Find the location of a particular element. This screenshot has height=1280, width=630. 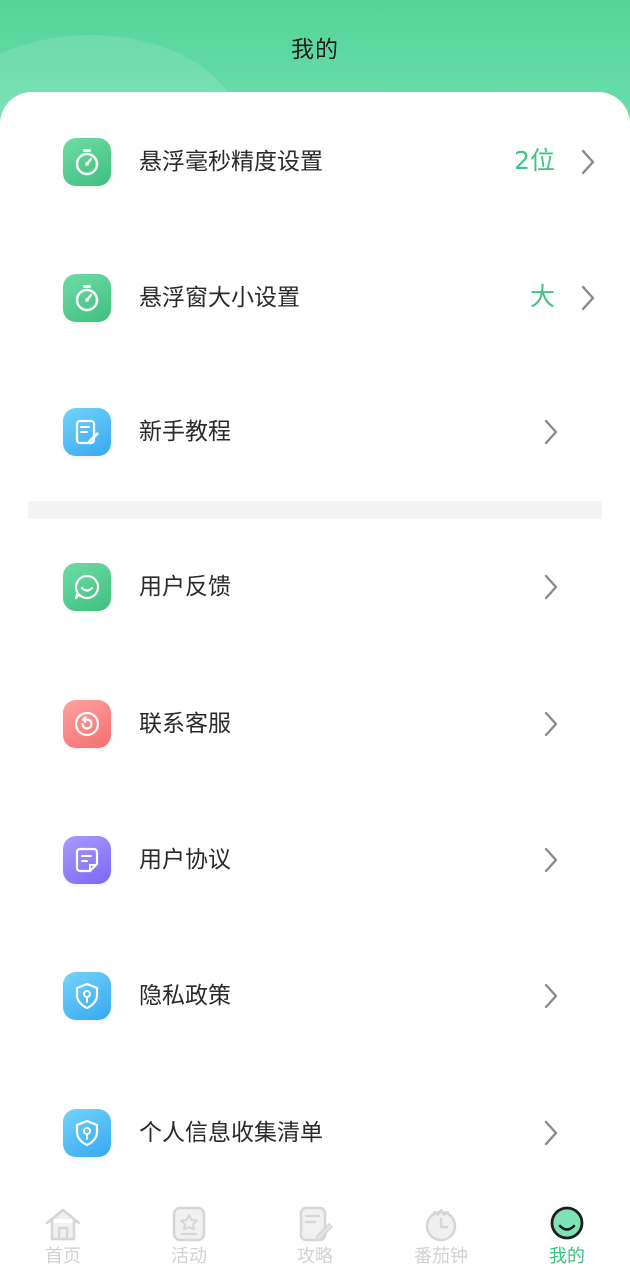

settings-row-window-size: 悬浮窗大小设置 大 is located at coordinates (315, 298).